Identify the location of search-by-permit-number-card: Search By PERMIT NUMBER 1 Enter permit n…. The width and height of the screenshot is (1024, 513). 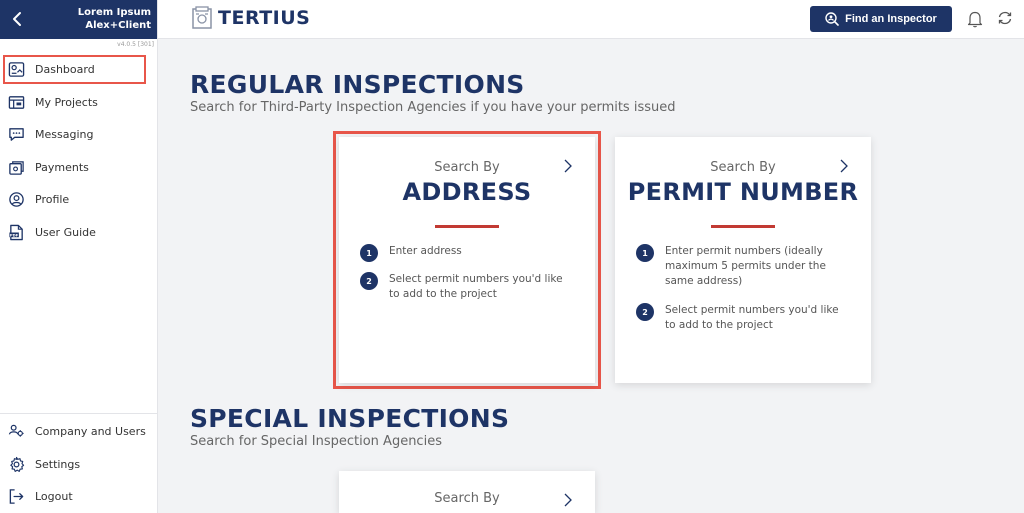
(743, 260).